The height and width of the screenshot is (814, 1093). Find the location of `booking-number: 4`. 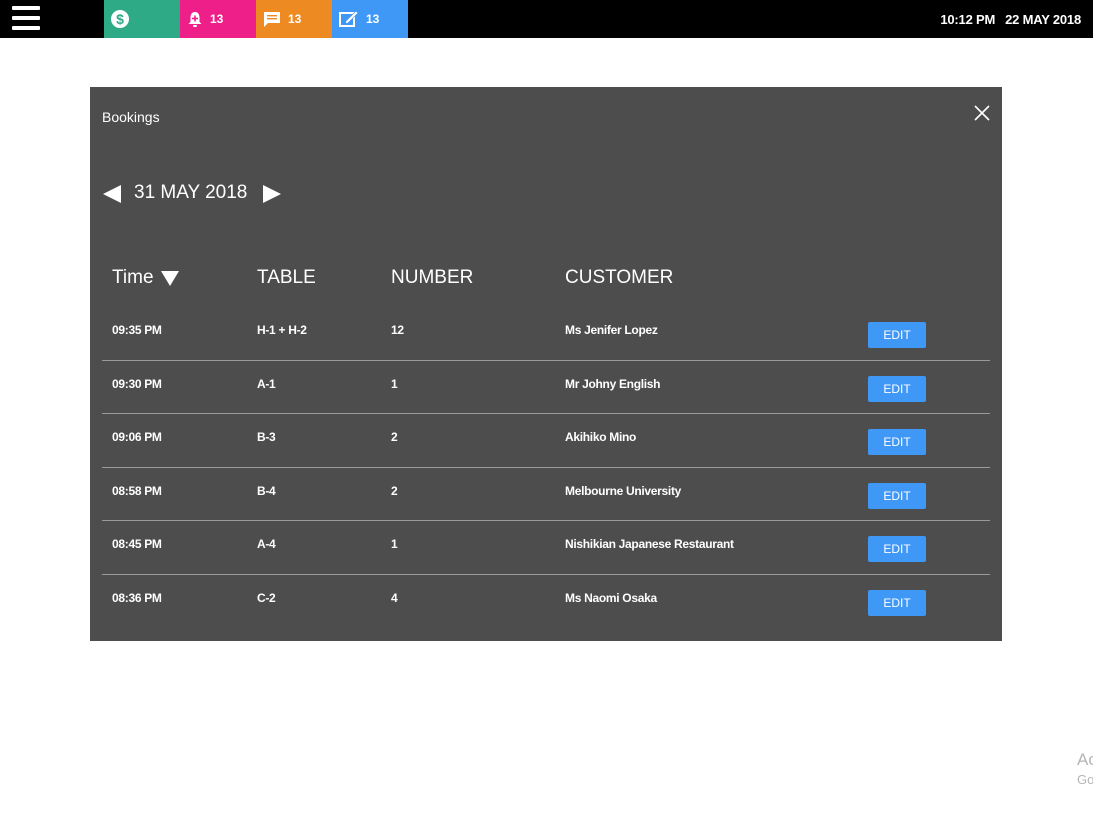

booking-number: 4 is located at coordinates (394, 597).